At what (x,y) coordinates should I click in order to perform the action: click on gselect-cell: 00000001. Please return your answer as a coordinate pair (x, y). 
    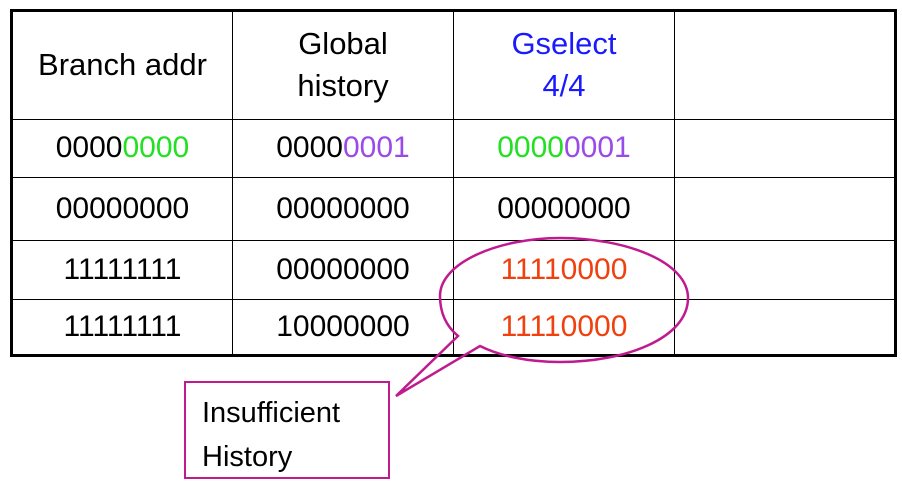
    Looking at the image, I should click on (564, 148).